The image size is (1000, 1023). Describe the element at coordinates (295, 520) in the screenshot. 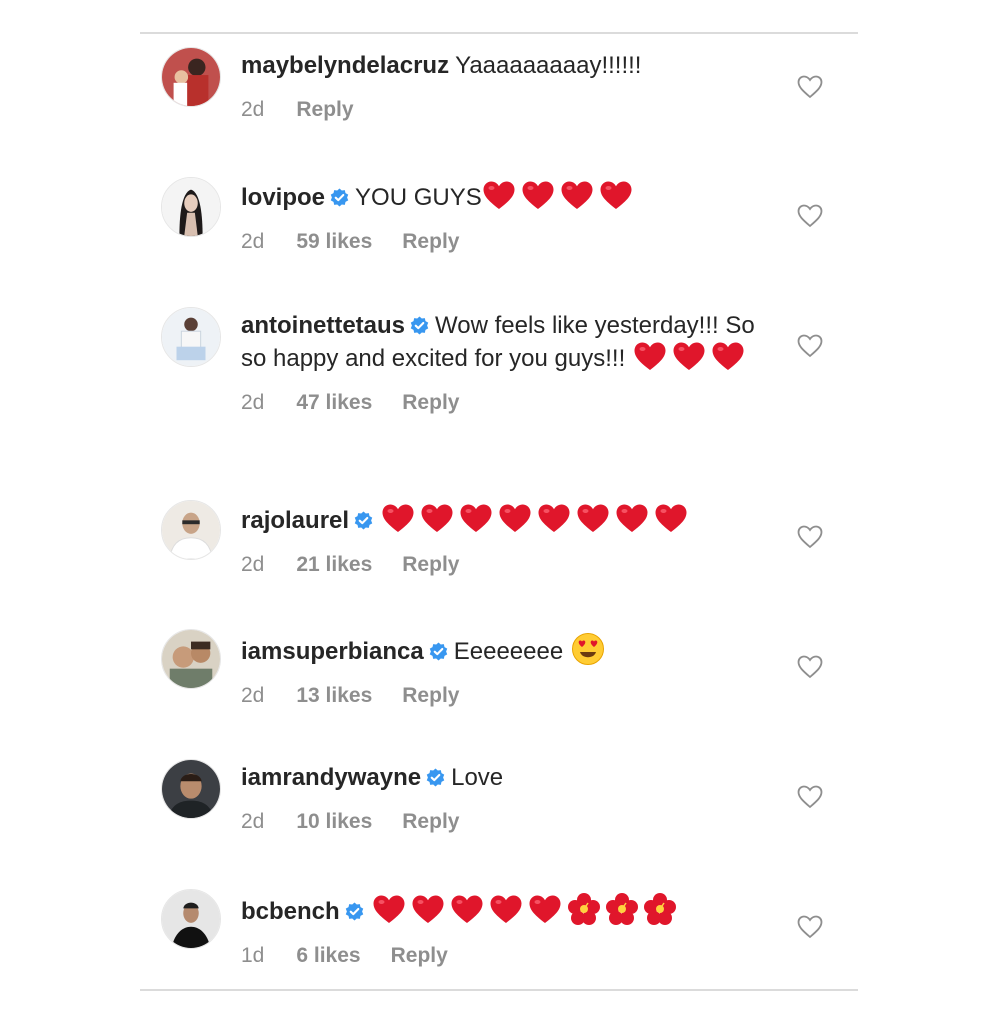

I see `comment-username: rajolaurel` at that location.